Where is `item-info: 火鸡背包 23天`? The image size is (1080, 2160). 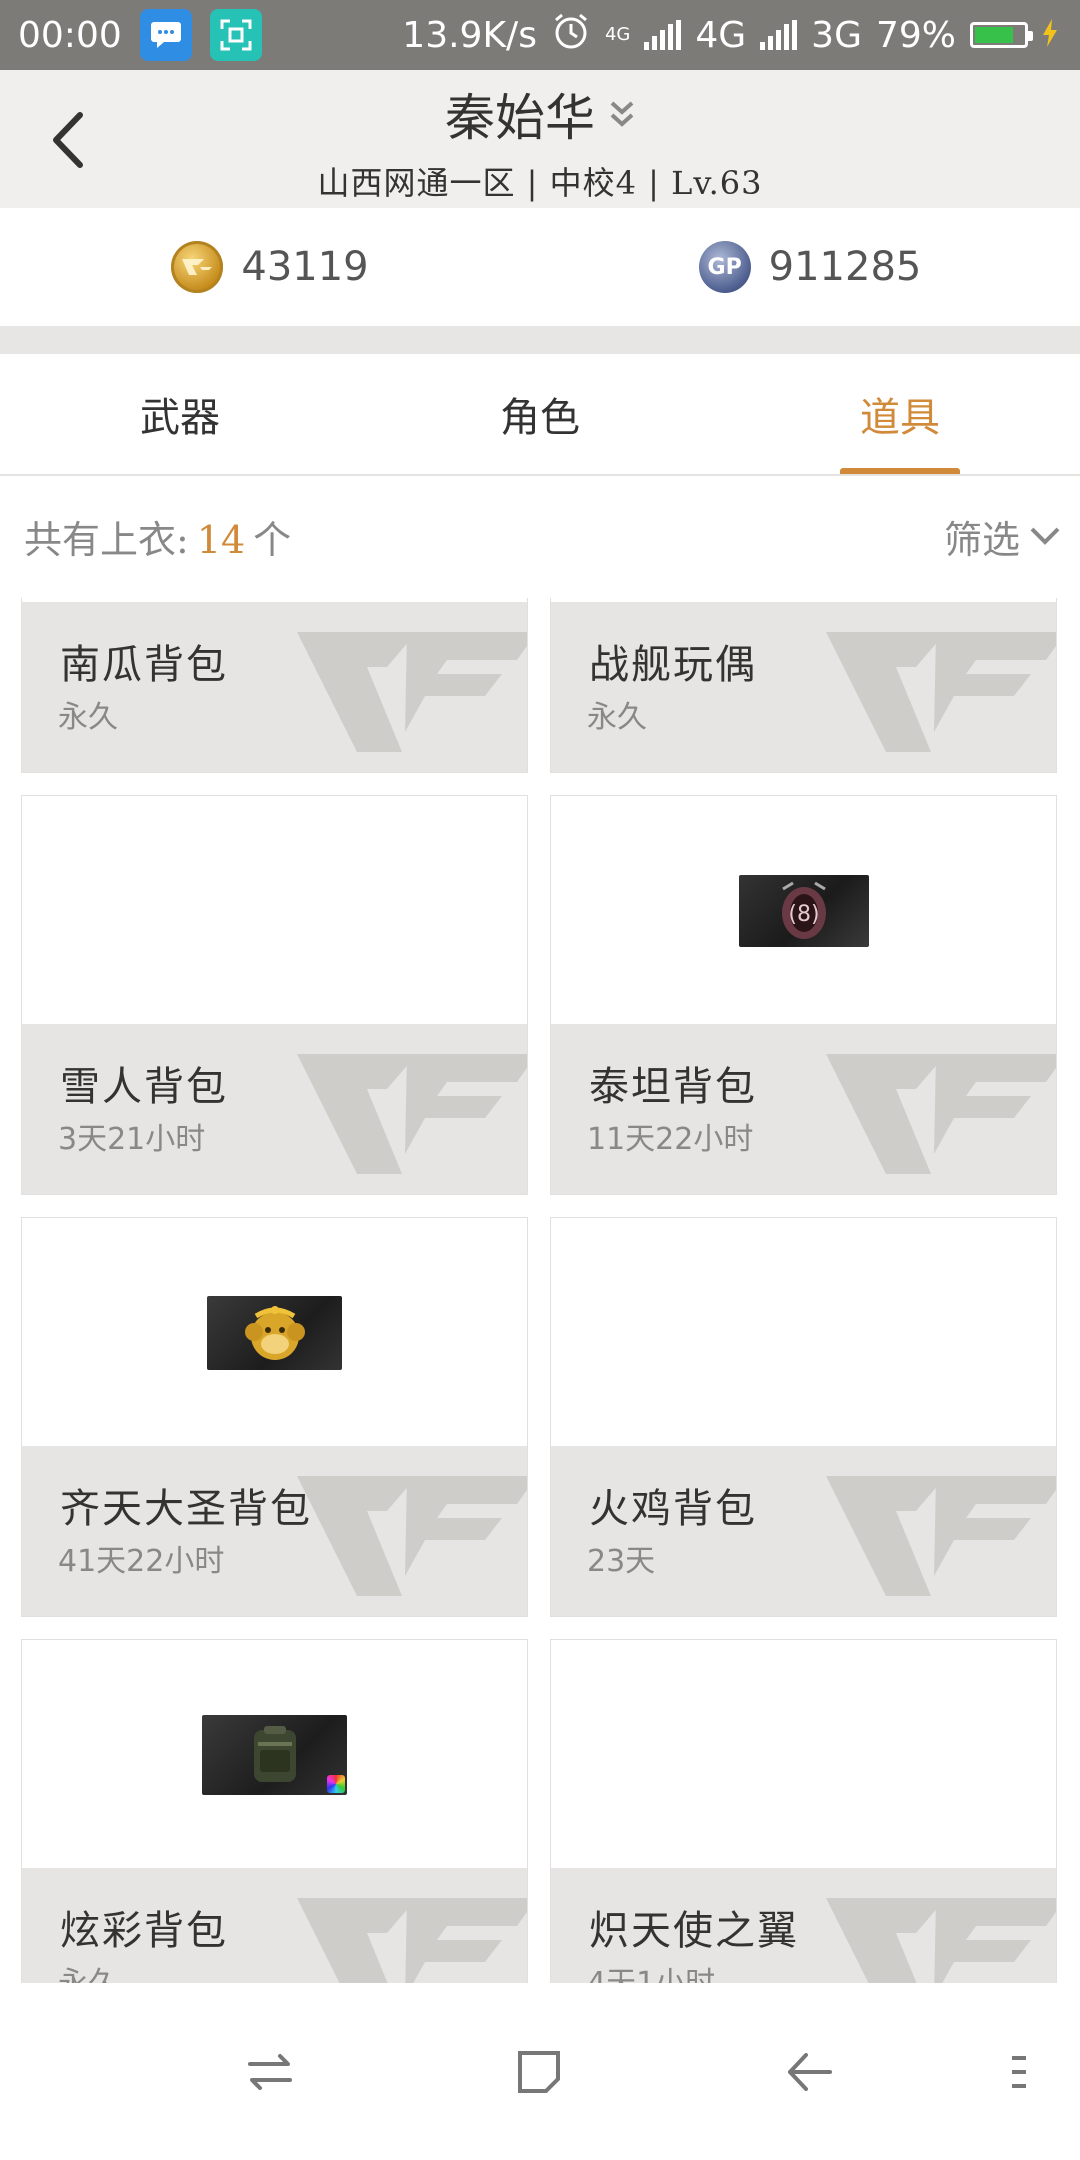 item-info: 火鸡背包 23天 is located at coordinates (803, 1531).